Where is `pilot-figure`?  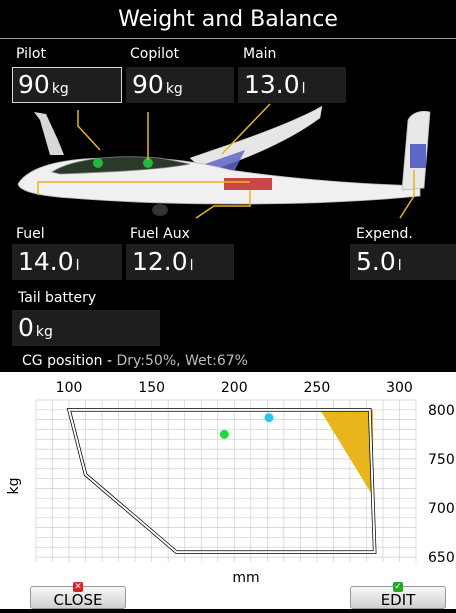
pilot-figure is located at coordinates (98, 163).